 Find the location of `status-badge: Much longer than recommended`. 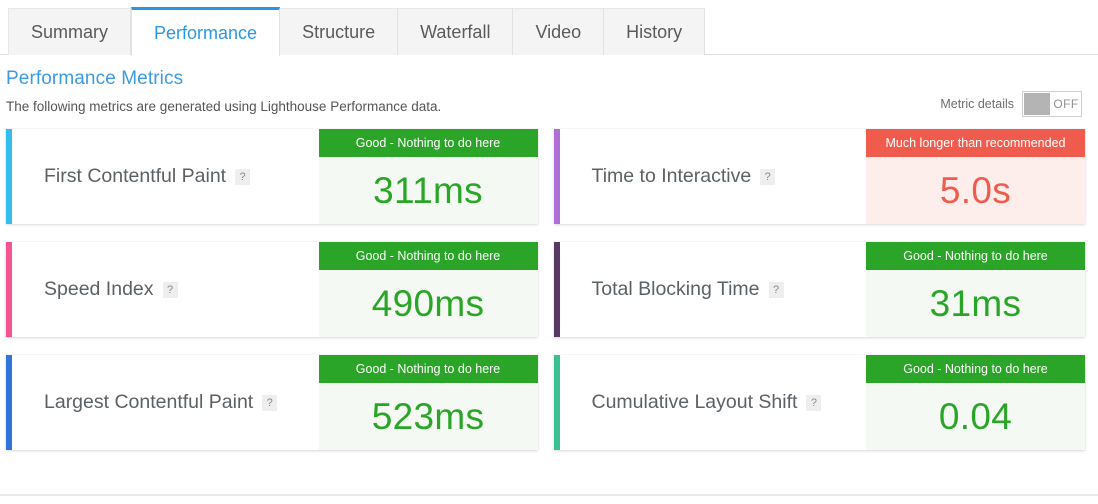

status-badge: Much longer than recommended is located at coordinates (975, 143).